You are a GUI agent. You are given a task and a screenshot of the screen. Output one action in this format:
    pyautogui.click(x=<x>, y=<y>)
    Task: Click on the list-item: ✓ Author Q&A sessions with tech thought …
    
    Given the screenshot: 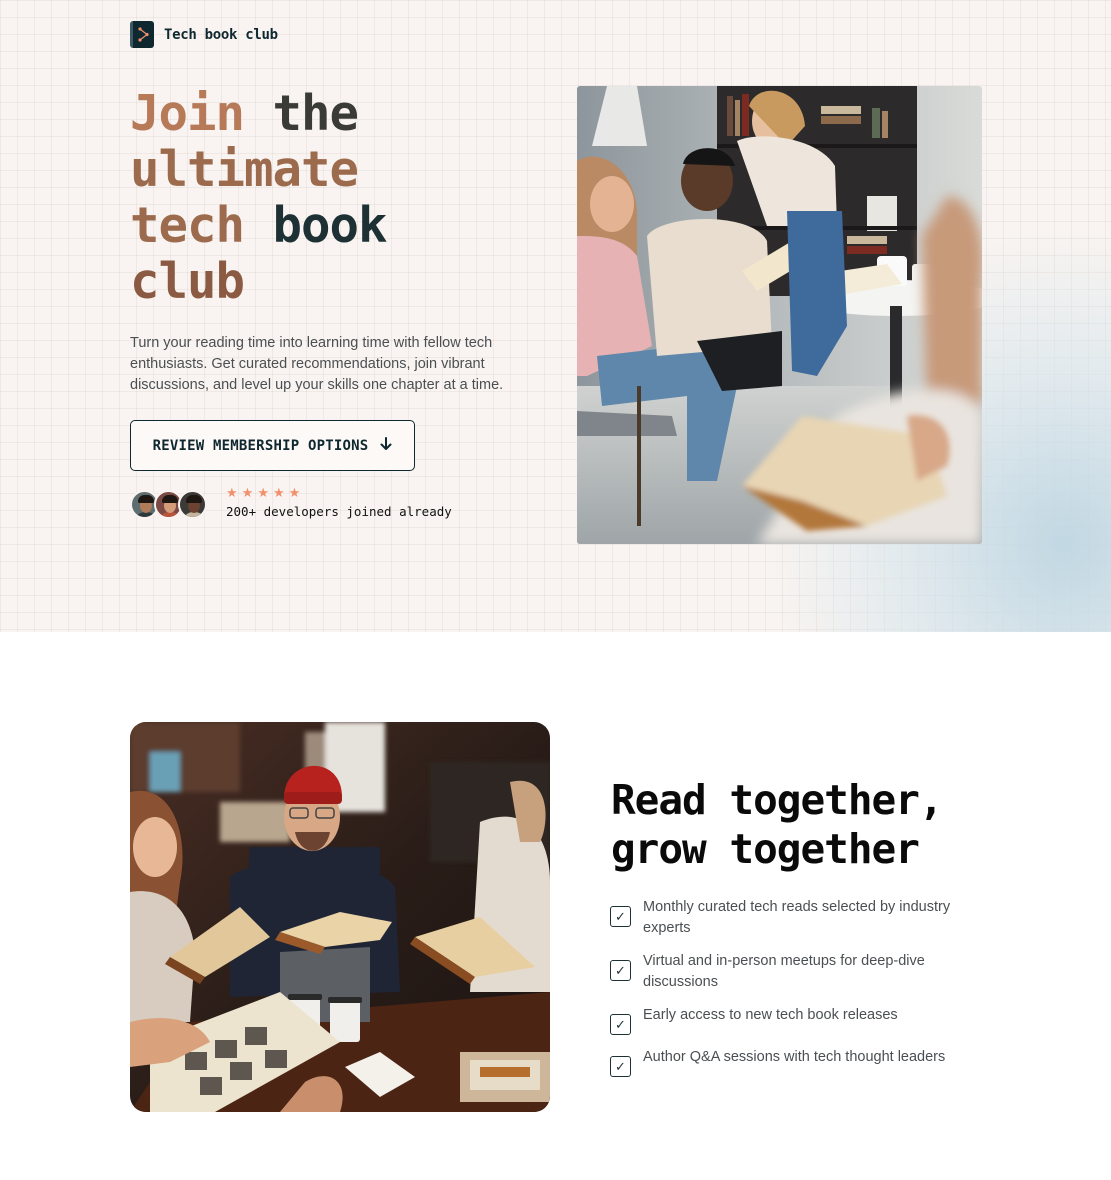 What is the action you would take?
    pyautogui.click(x=790, y=1062)
    